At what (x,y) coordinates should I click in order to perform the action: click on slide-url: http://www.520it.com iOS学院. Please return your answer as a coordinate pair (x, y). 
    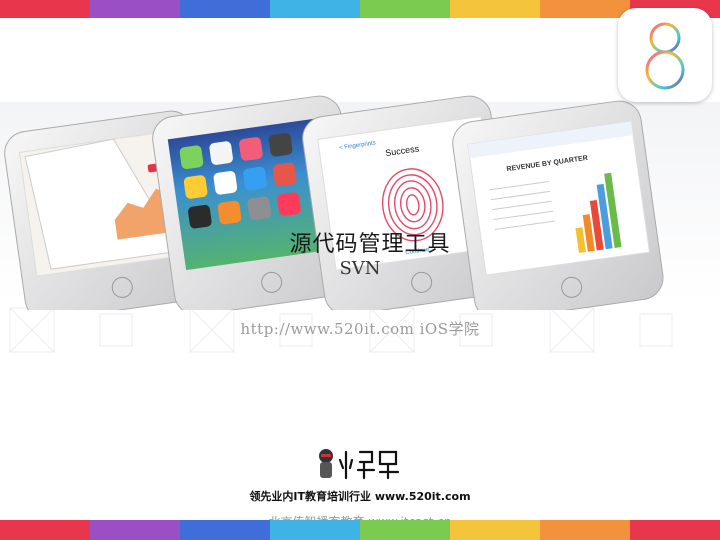
    Looking at the image, I should click on (360, 329).